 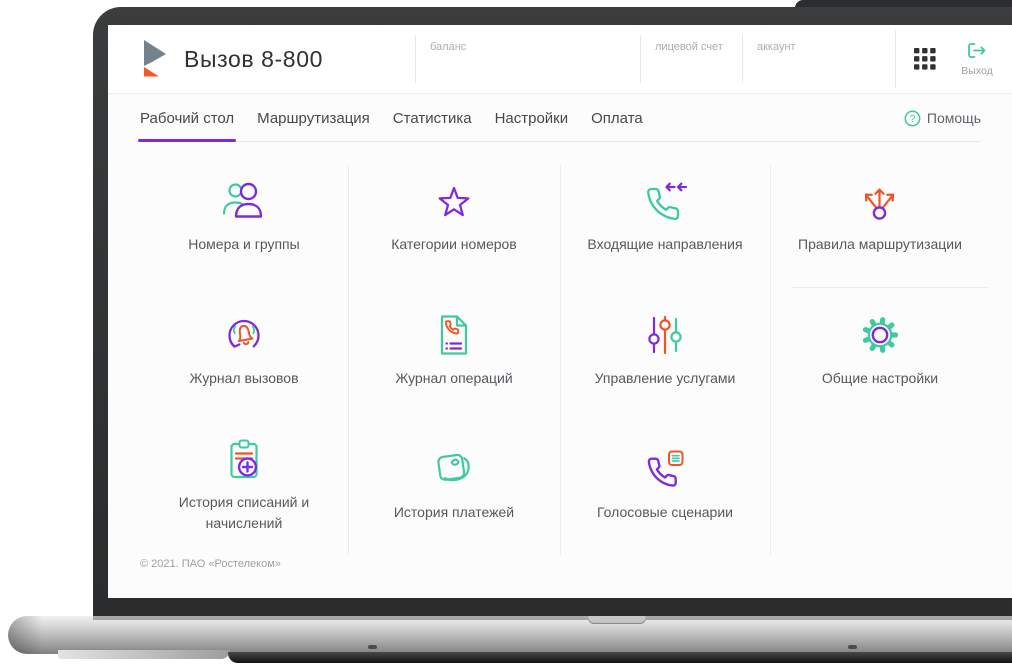 What do you see at coordinates (776, 47) in the screenshot?
I see `account-label: аккаунт` at bounding box center [776, 47].